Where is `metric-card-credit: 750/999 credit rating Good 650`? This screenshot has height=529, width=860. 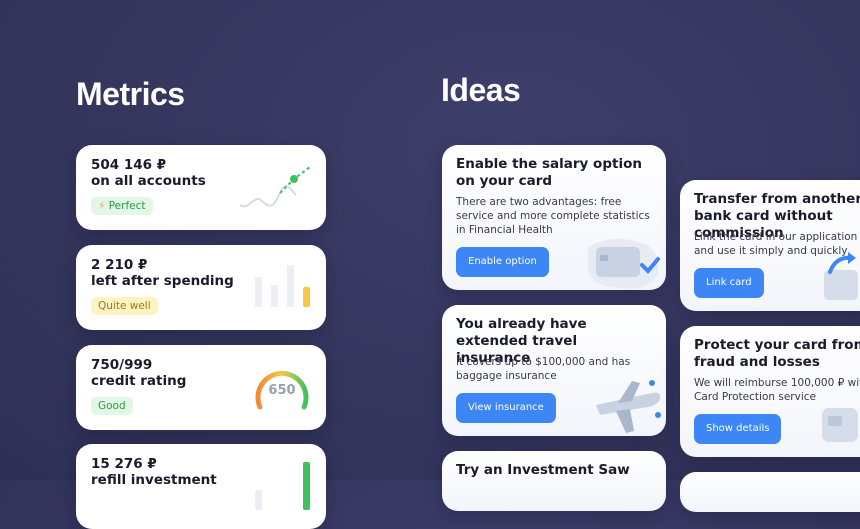 metric-card-credit: 750/999 credit rating Good 650 is located at coordinates (201, 387).